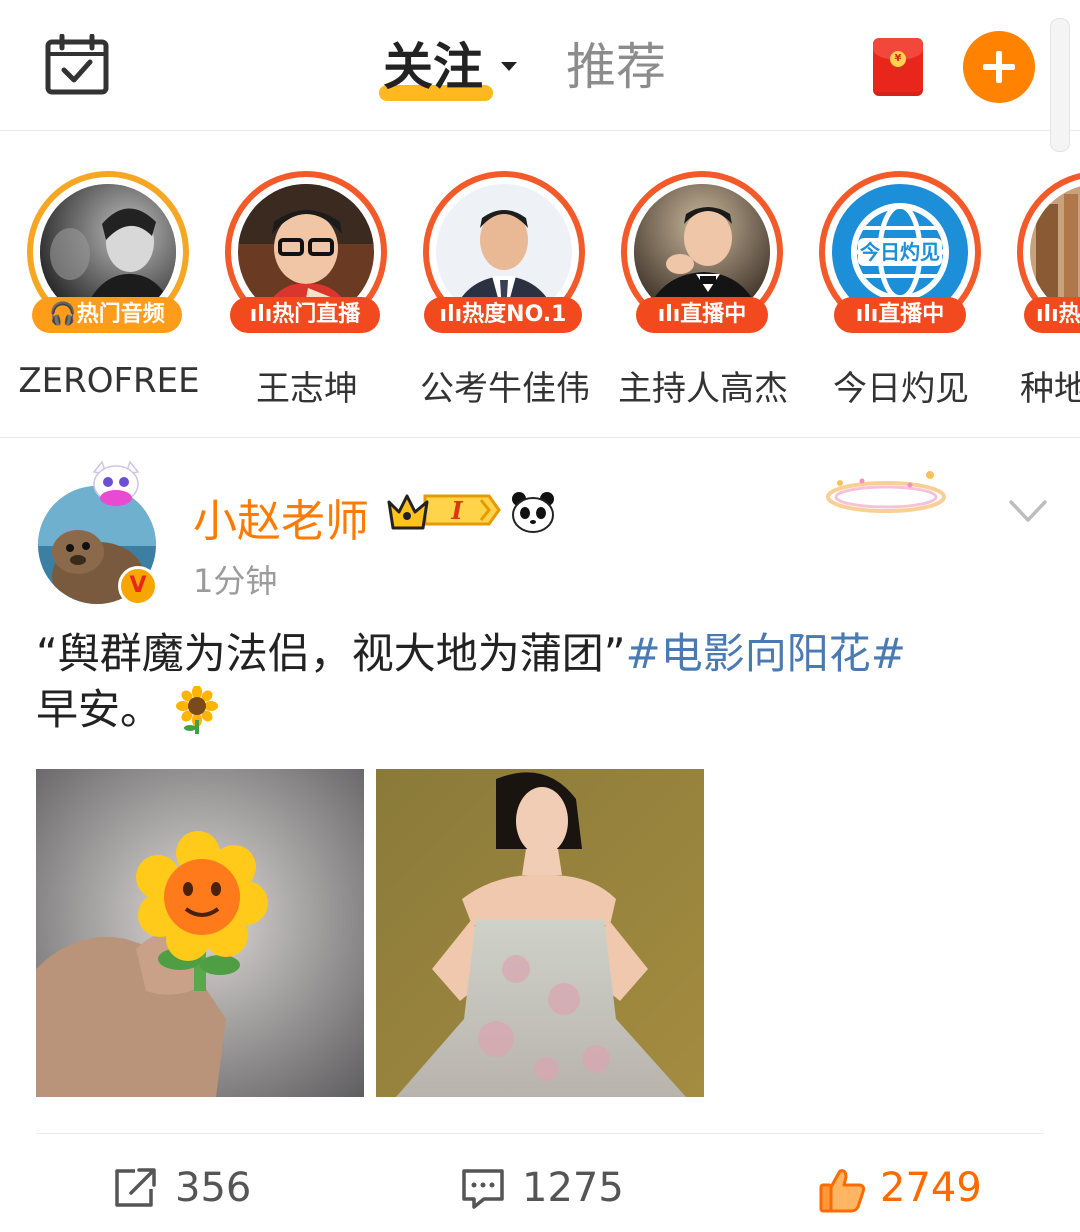 Image resolution: width=1080 pixels, height=1232 pixels. Describe the element at coordinates (135, 1187) in the screenshot. I see `repost-icon` at that location.